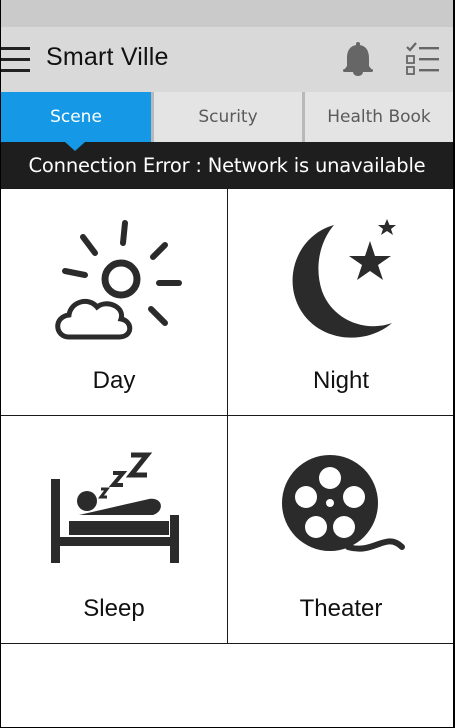 This screenshot has width=455, height=728. I want to click on tab-health-book: Health Book, so click(379, 117).